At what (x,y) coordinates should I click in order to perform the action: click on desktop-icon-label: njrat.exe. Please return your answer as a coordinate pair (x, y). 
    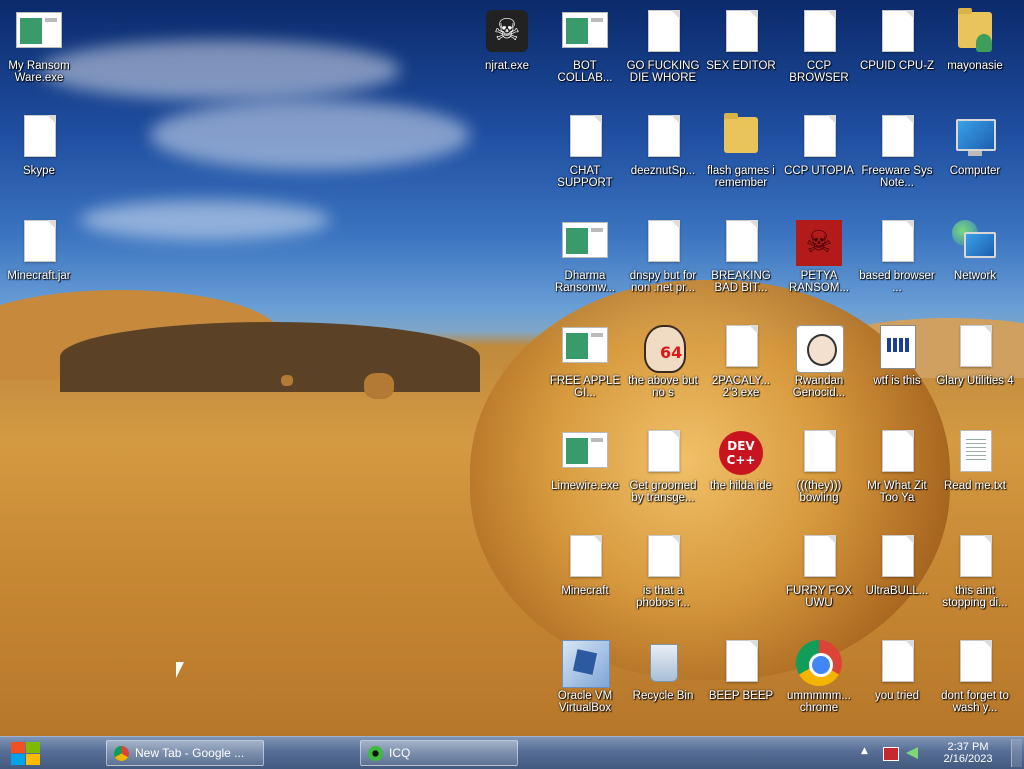
    Looking at the image, I should click on (507, 66).